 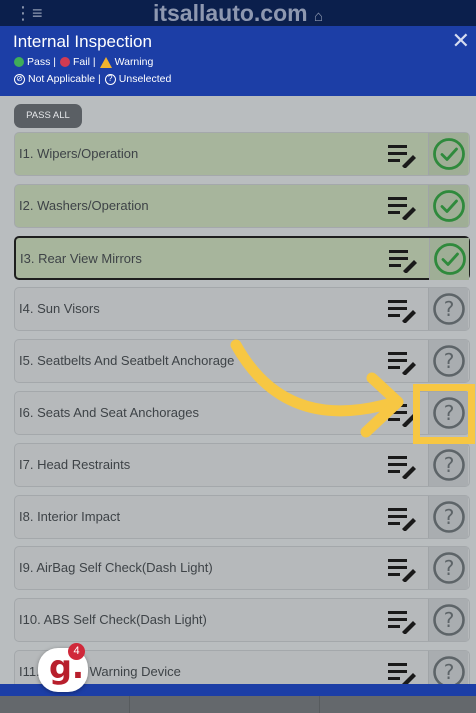 I want to click on inspection-item-label: I5. Seatbelts And Seatbelt Anchorage, so click(x=127, y=361).